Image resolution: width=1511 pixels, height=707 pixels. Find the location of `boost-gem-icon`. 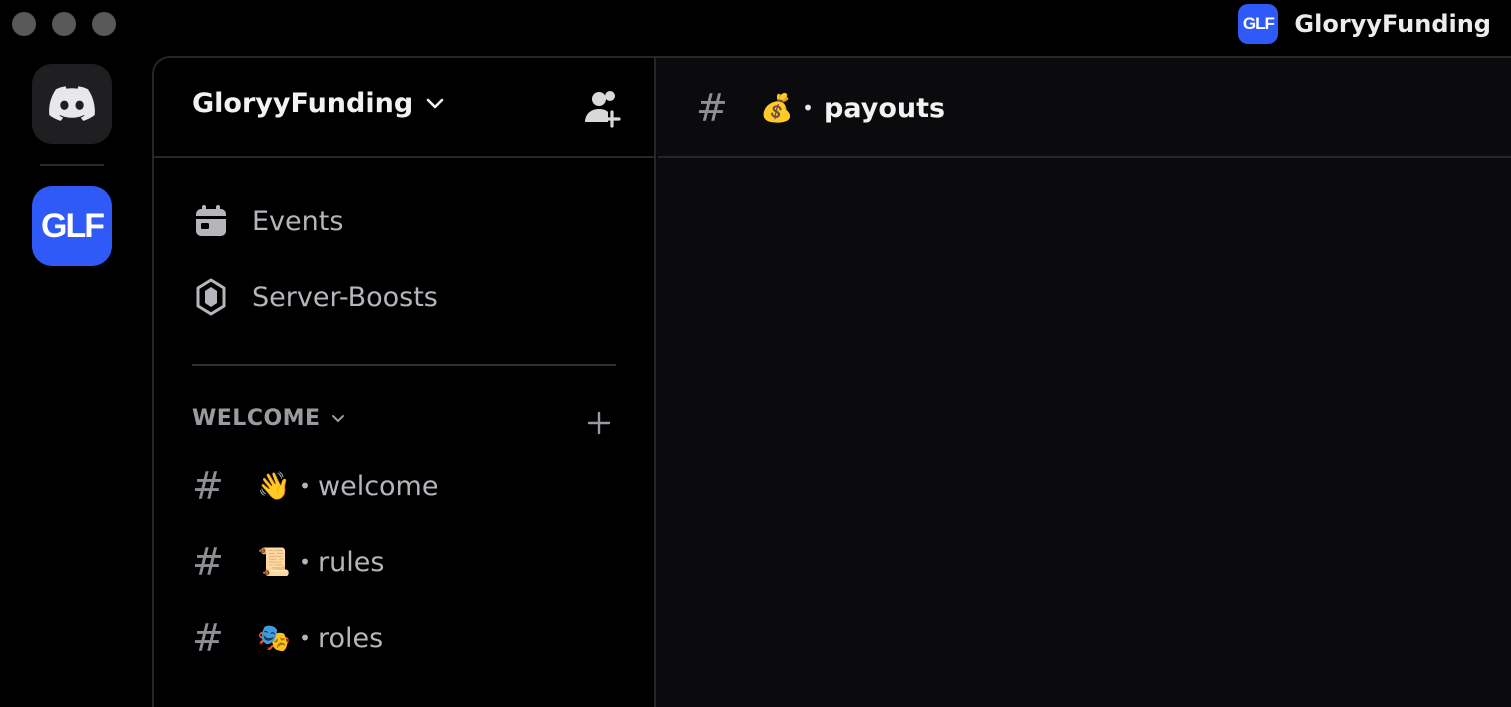

boost-gem-icon is located at coordinates (211, 297).